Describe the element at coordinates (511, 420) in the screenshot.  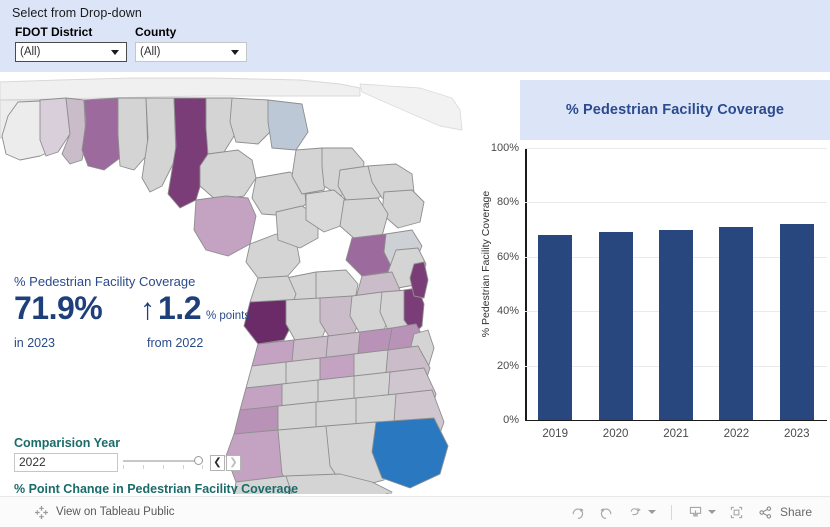
I see `y-axis-tick-label: 0%` at that location.